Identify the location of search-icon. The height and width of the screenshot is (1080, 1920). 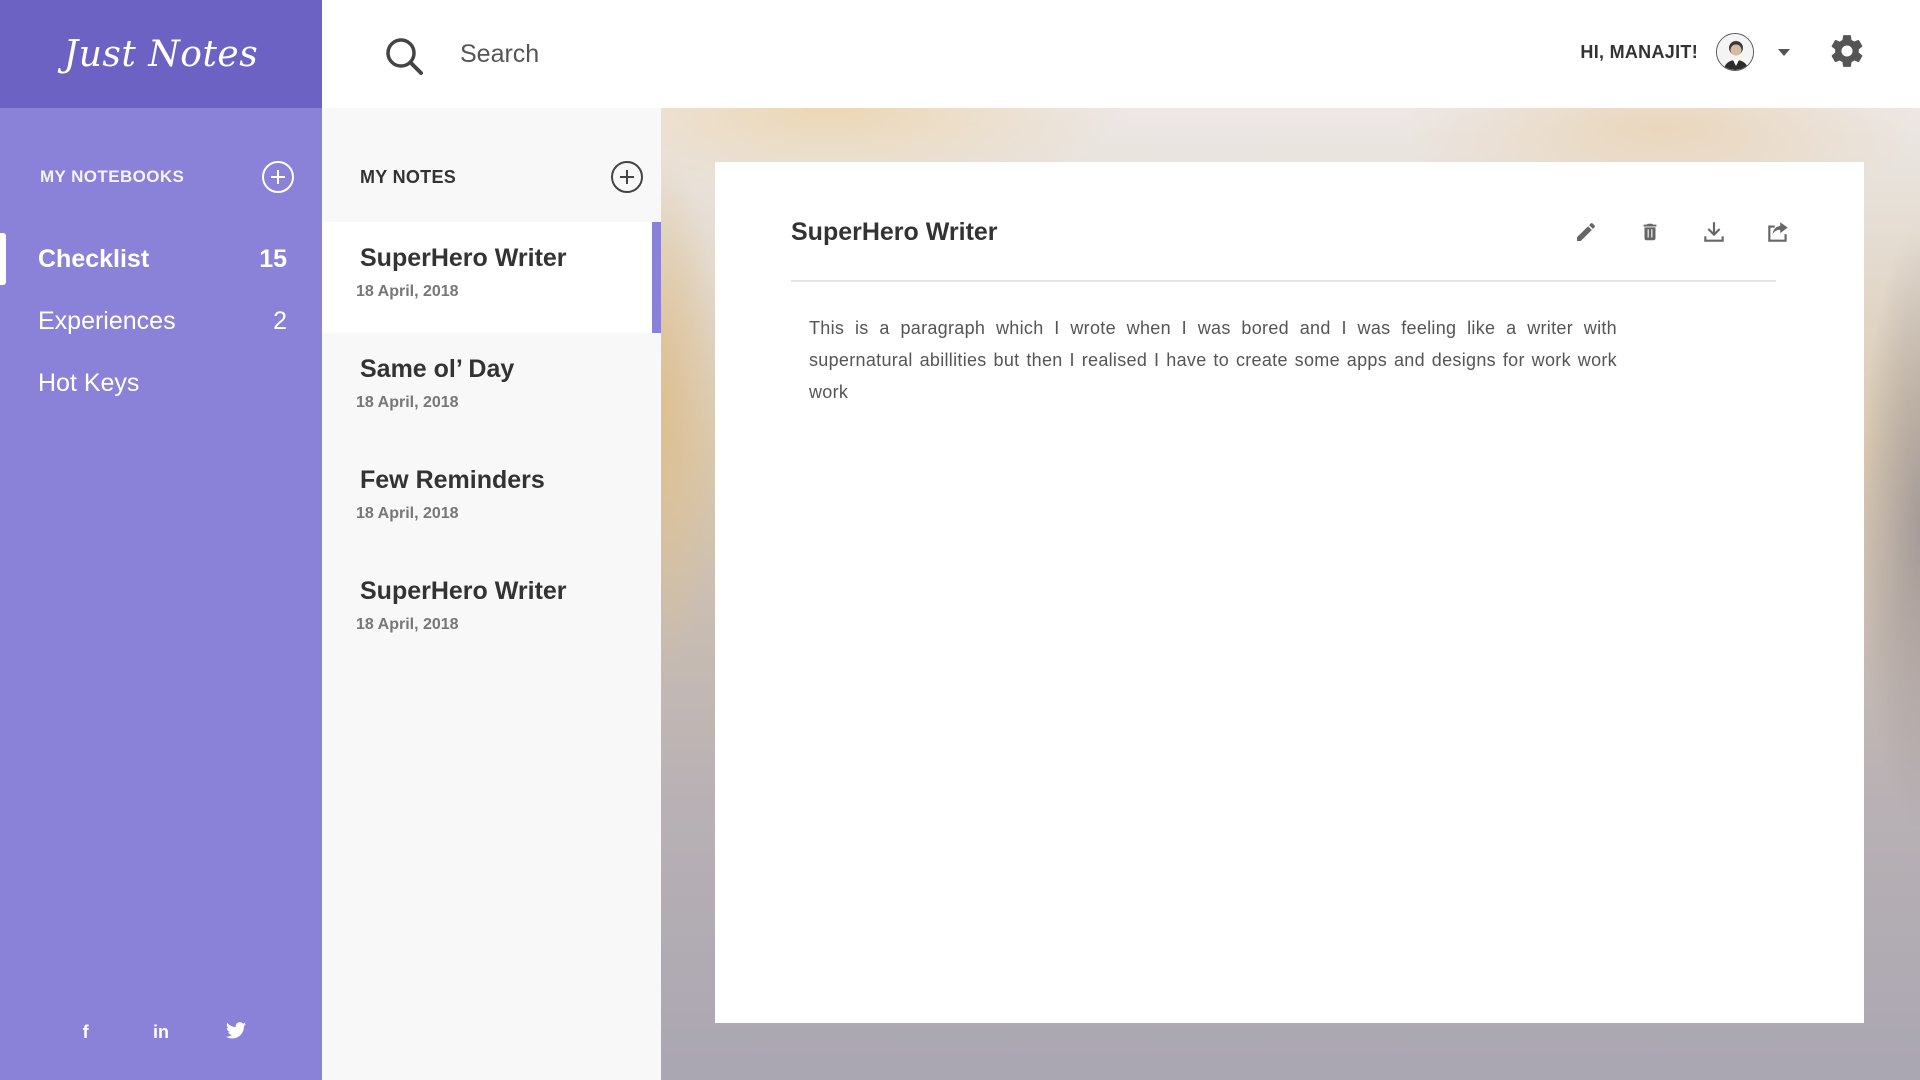
(404, 56).